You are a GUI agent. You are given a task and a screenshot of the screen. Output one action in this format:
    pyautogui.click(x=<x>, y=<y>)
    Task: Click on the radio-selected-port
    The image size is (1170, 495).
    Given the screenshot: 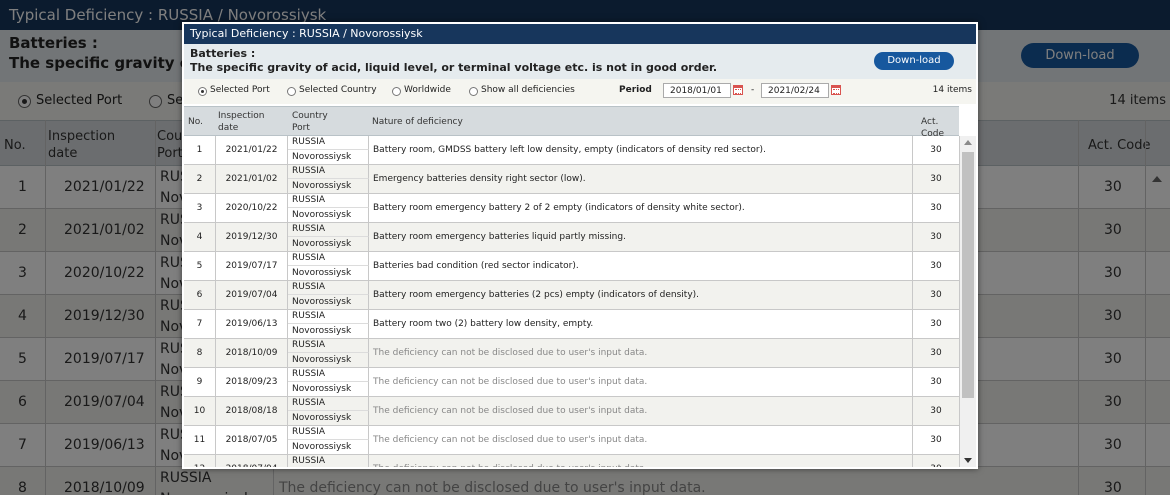 What is the action you would take?
    pyautogui.click(x=202, y=91)
    